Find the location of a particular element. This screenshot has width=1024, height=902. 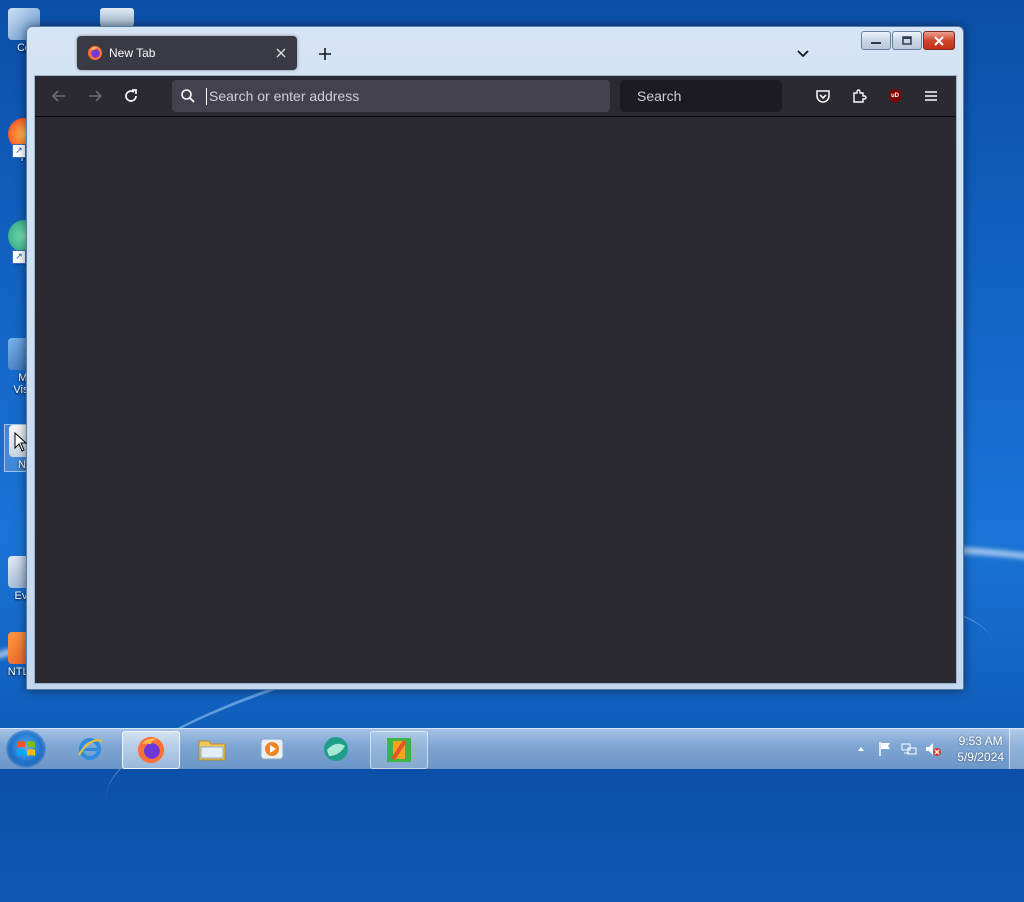

address-bar is located at coordinates (391, 96).